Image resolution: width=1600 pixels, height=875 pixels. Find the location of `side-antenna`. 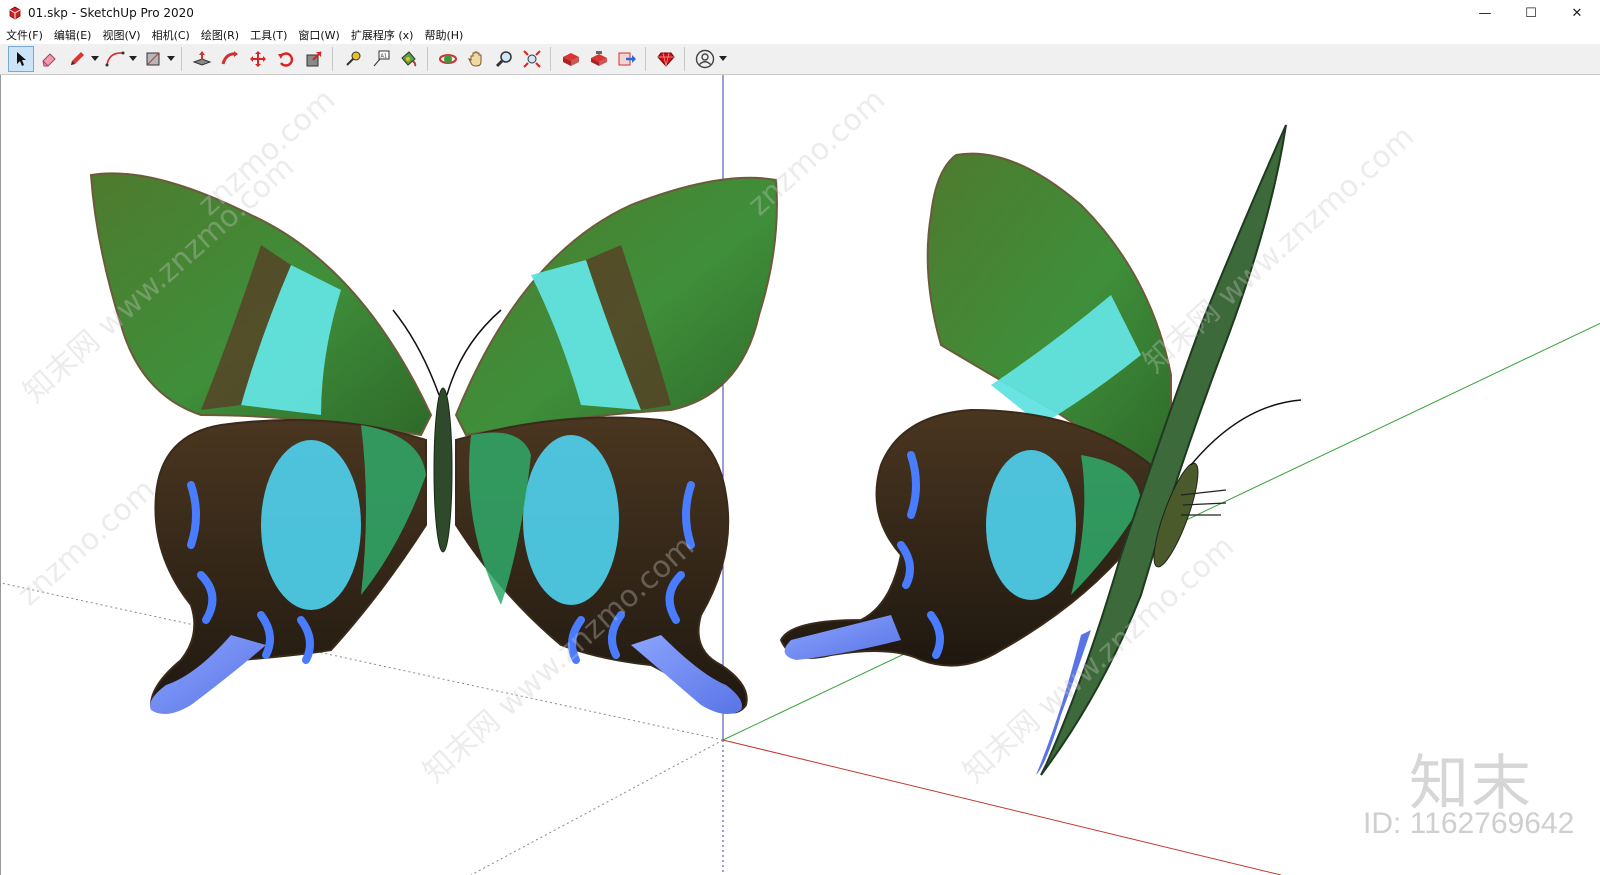

side-antenna is located at coordinates (1246, 432).